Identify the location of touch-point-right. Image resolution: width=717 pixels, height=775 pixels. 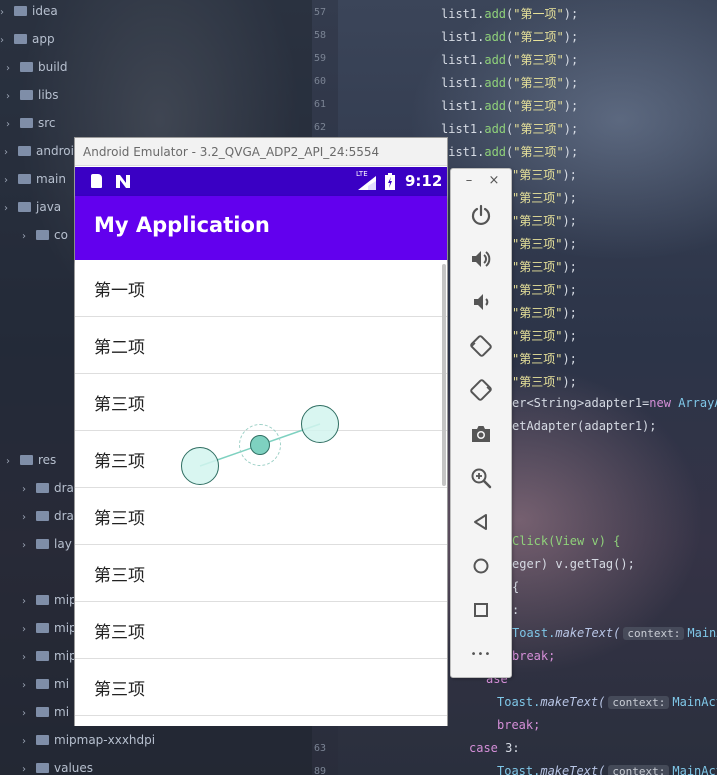
(320, 424).